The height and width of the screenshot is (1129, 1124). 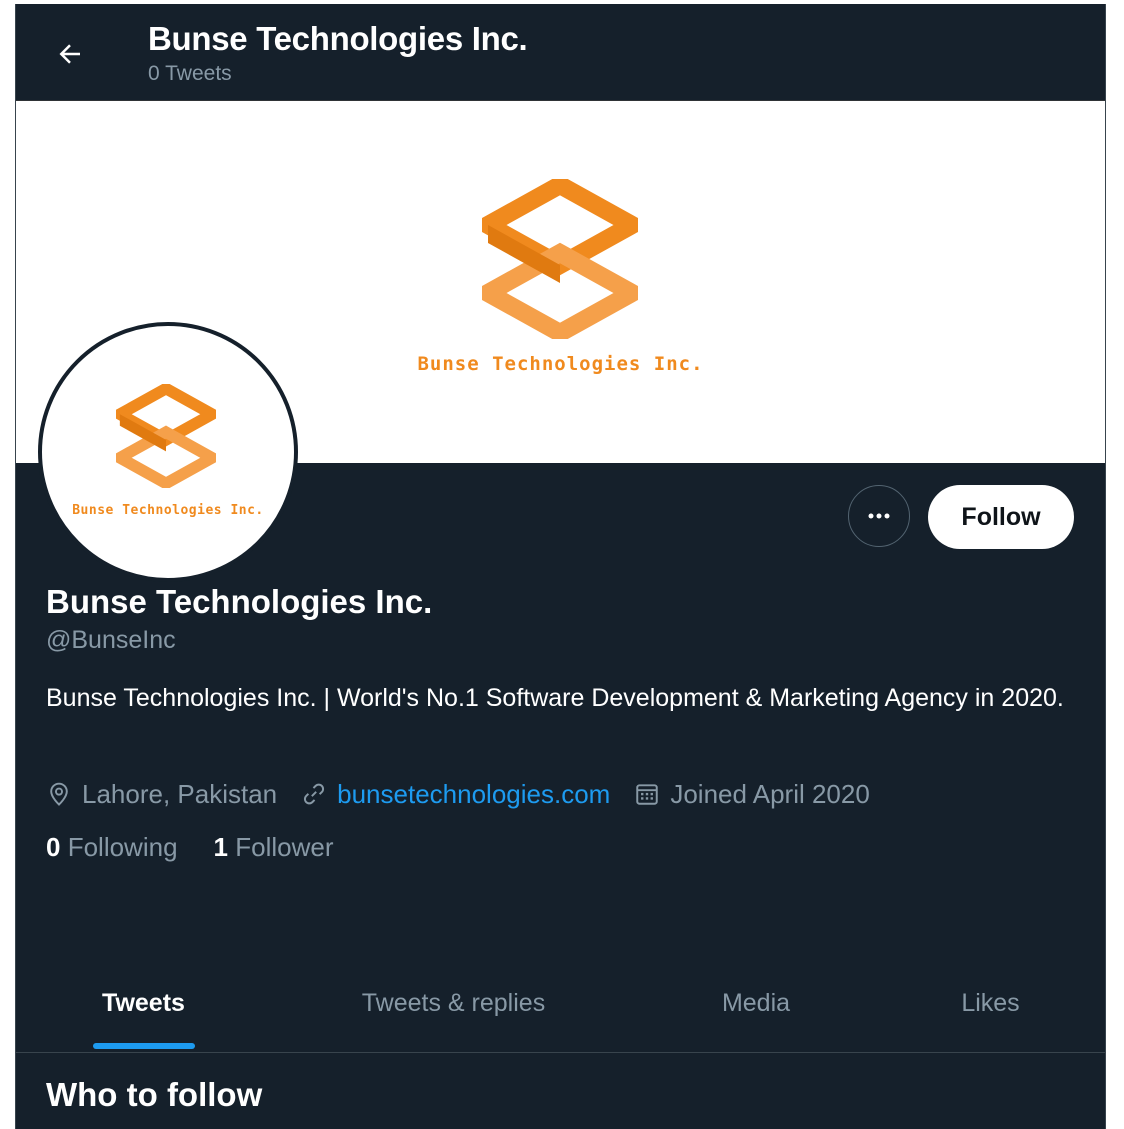 I want to click on back-button, so click(x=70, y=54).